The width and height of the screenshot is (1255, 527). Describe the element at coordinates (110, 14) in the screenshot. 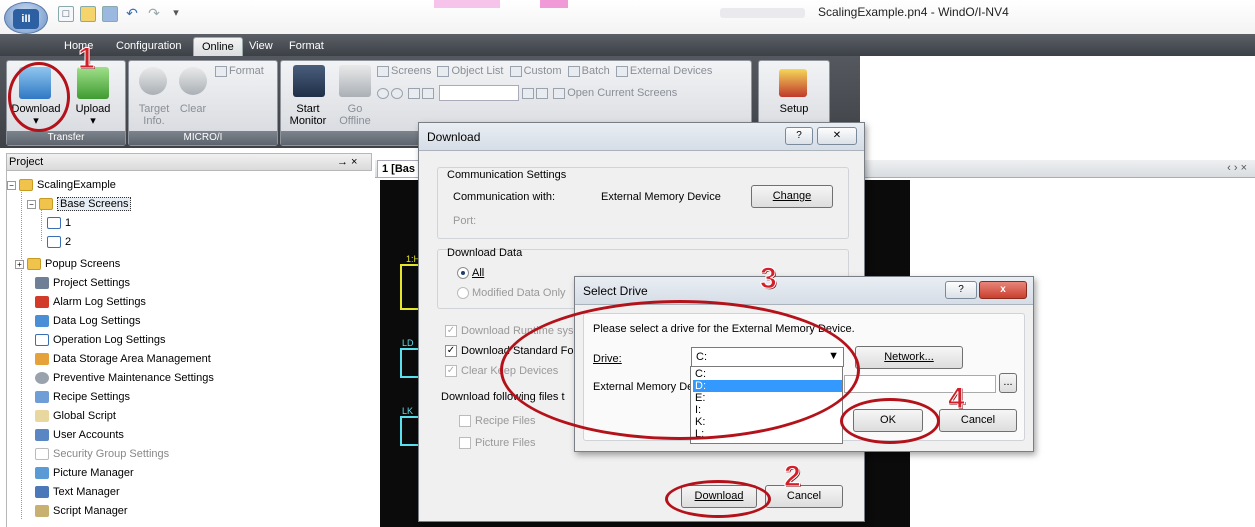

I see `save-icon` at that location.